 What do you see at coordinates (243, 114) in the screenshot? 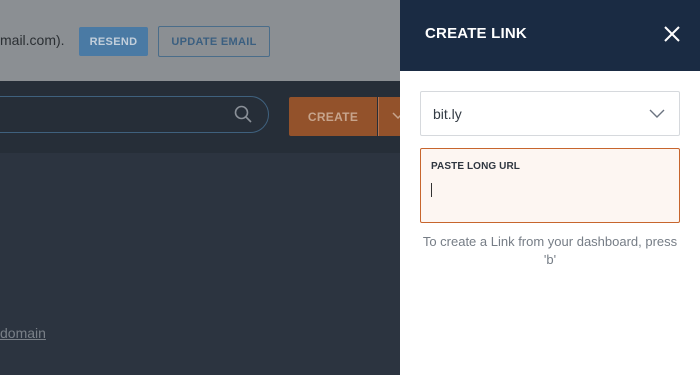
I see `search-icon` at bounding box center [243, 114].